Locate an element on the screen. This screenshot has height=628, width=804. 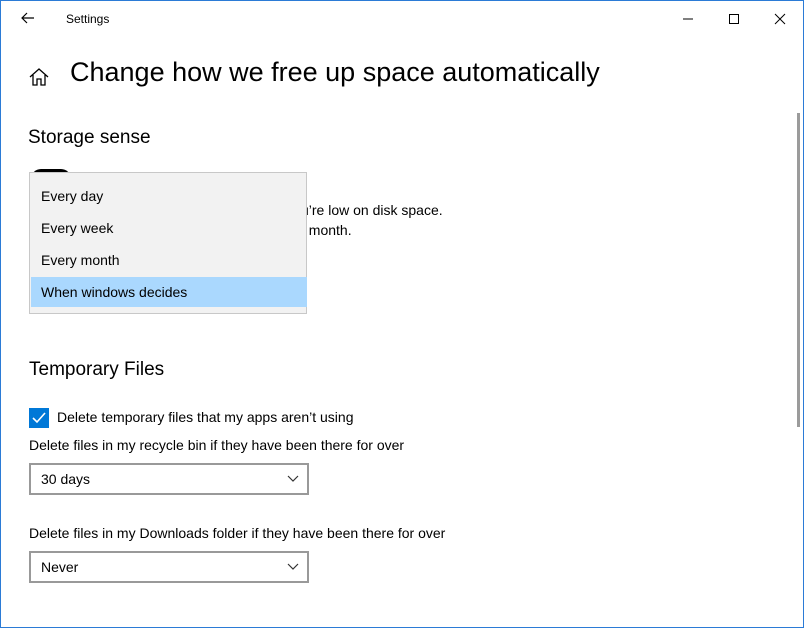
window-title: Settings is located at coordinates (88, 19).